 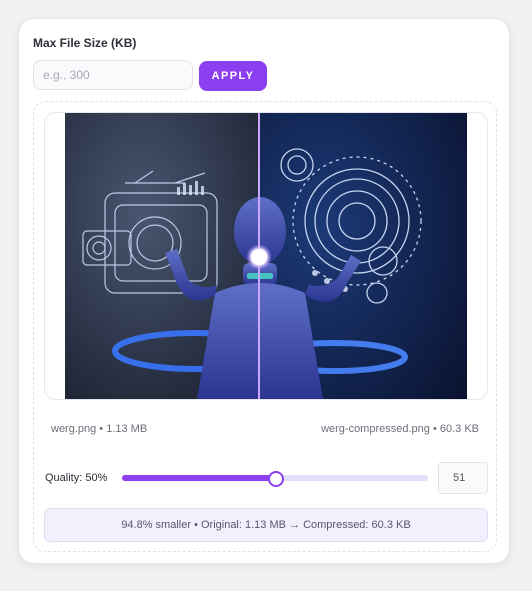 I want to click on original-file-info: werg.png • 1.13 MB, so click(x=99, y=429).